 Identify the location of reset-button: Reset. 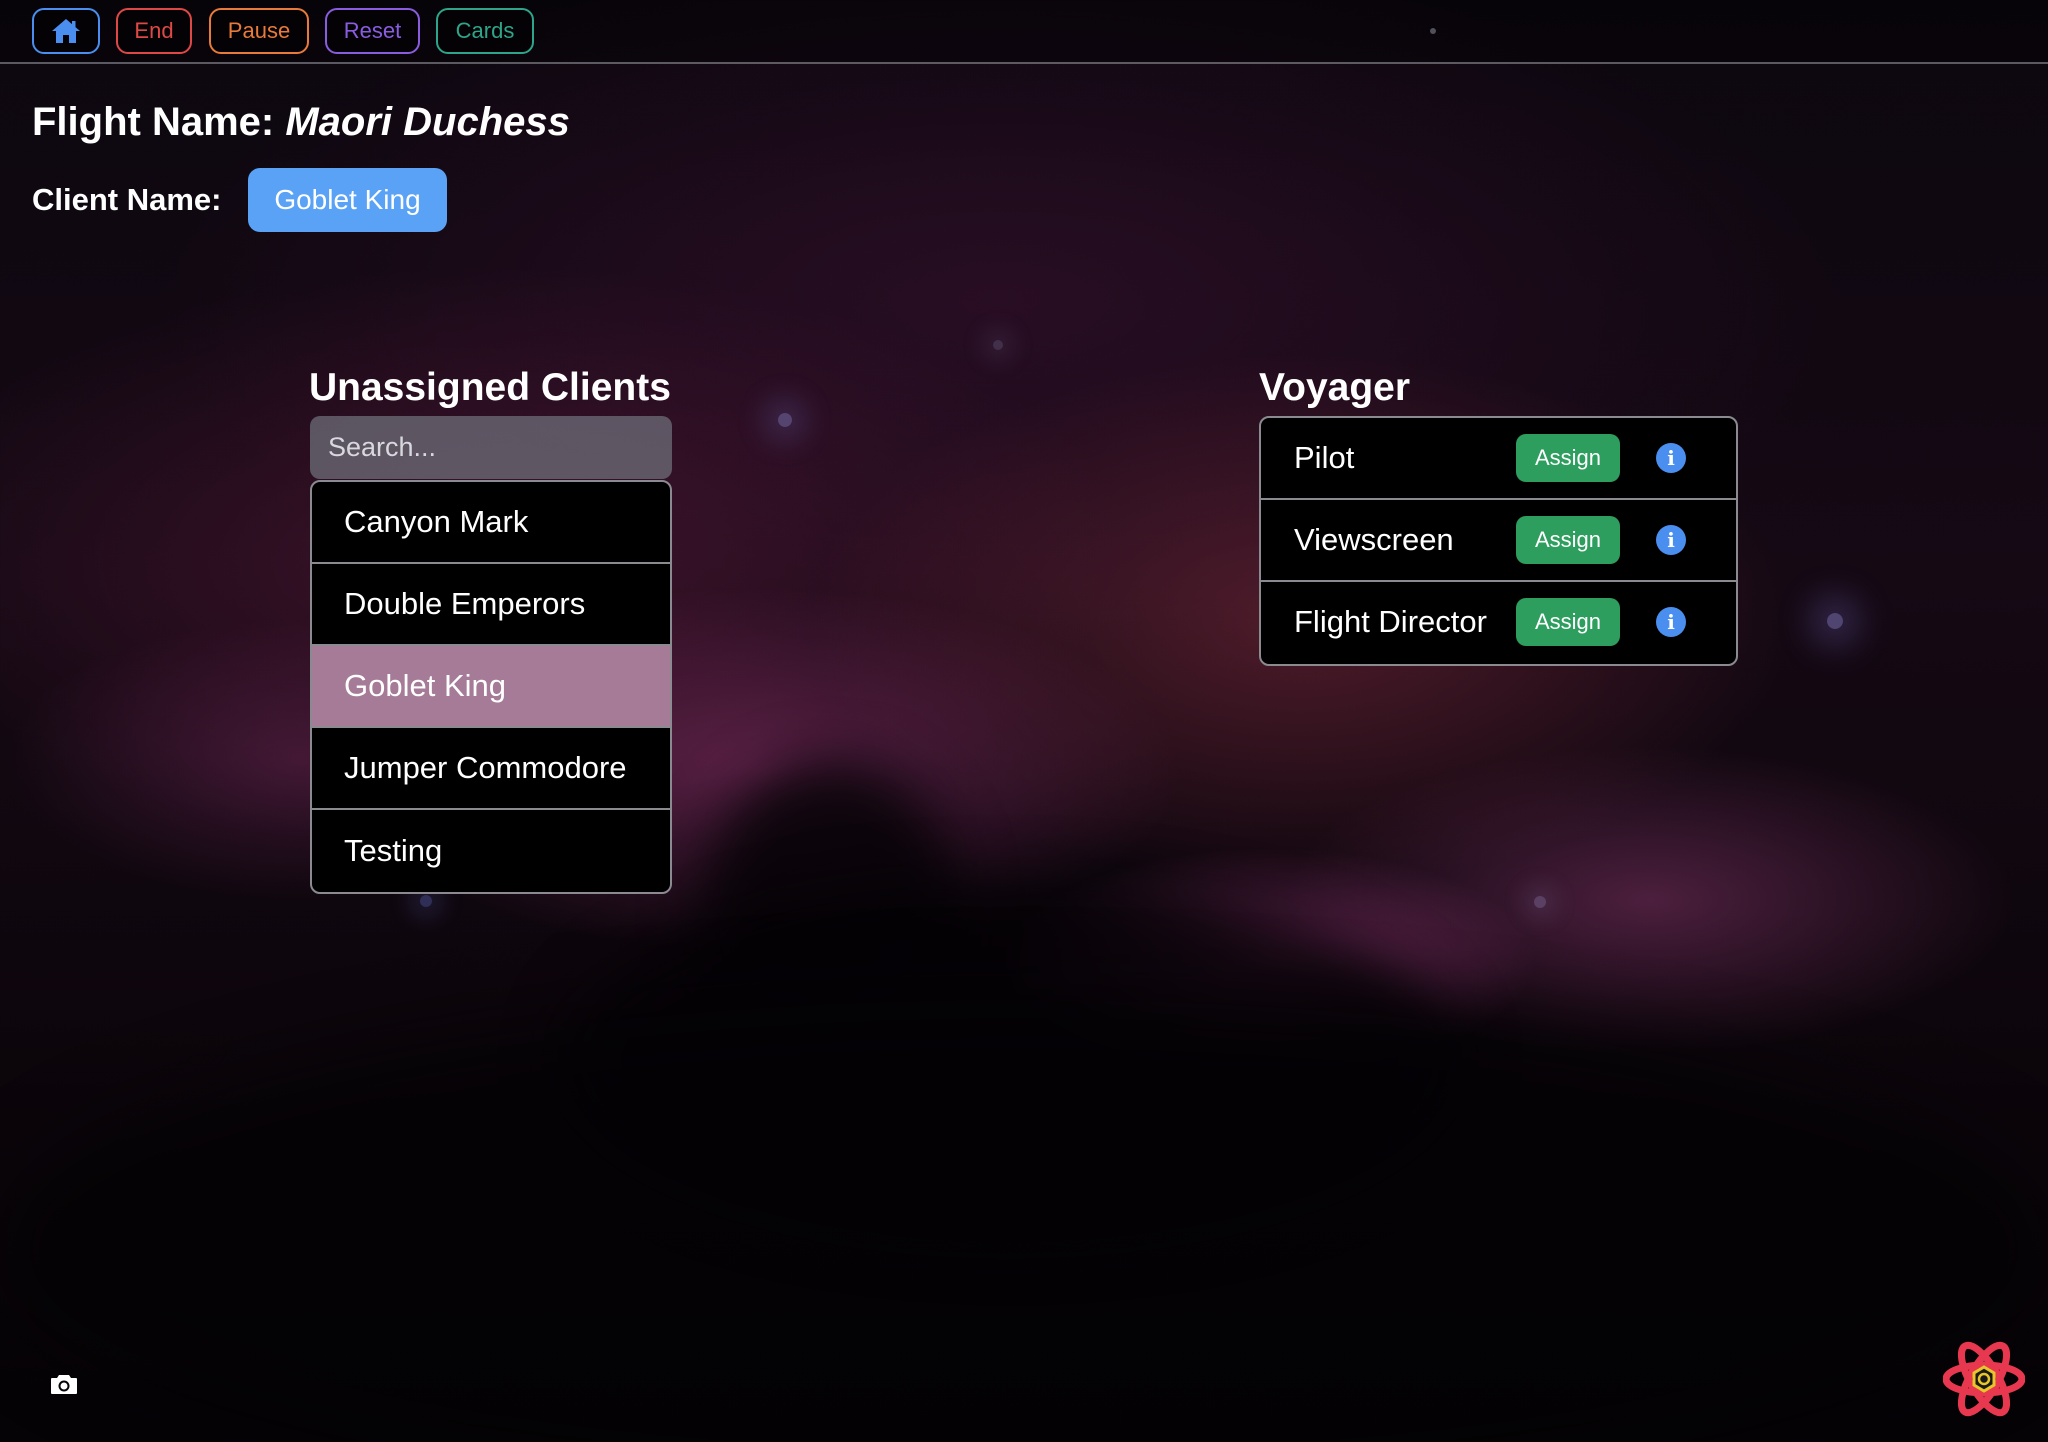
(372, 31).